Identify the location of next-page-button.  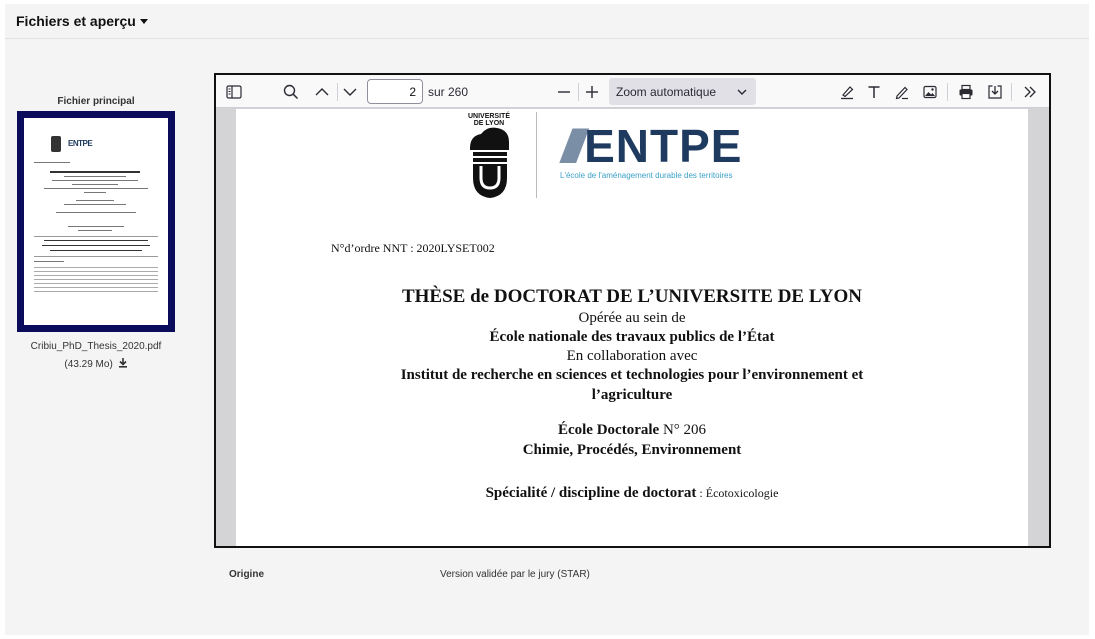
(350, 92).